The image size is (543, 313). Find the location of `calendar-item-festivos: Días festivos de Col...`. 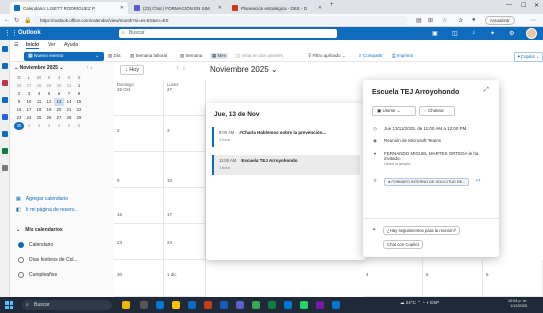

calendar-item-festivos: Días festivos de Col... is located at coordinates (48, 260).